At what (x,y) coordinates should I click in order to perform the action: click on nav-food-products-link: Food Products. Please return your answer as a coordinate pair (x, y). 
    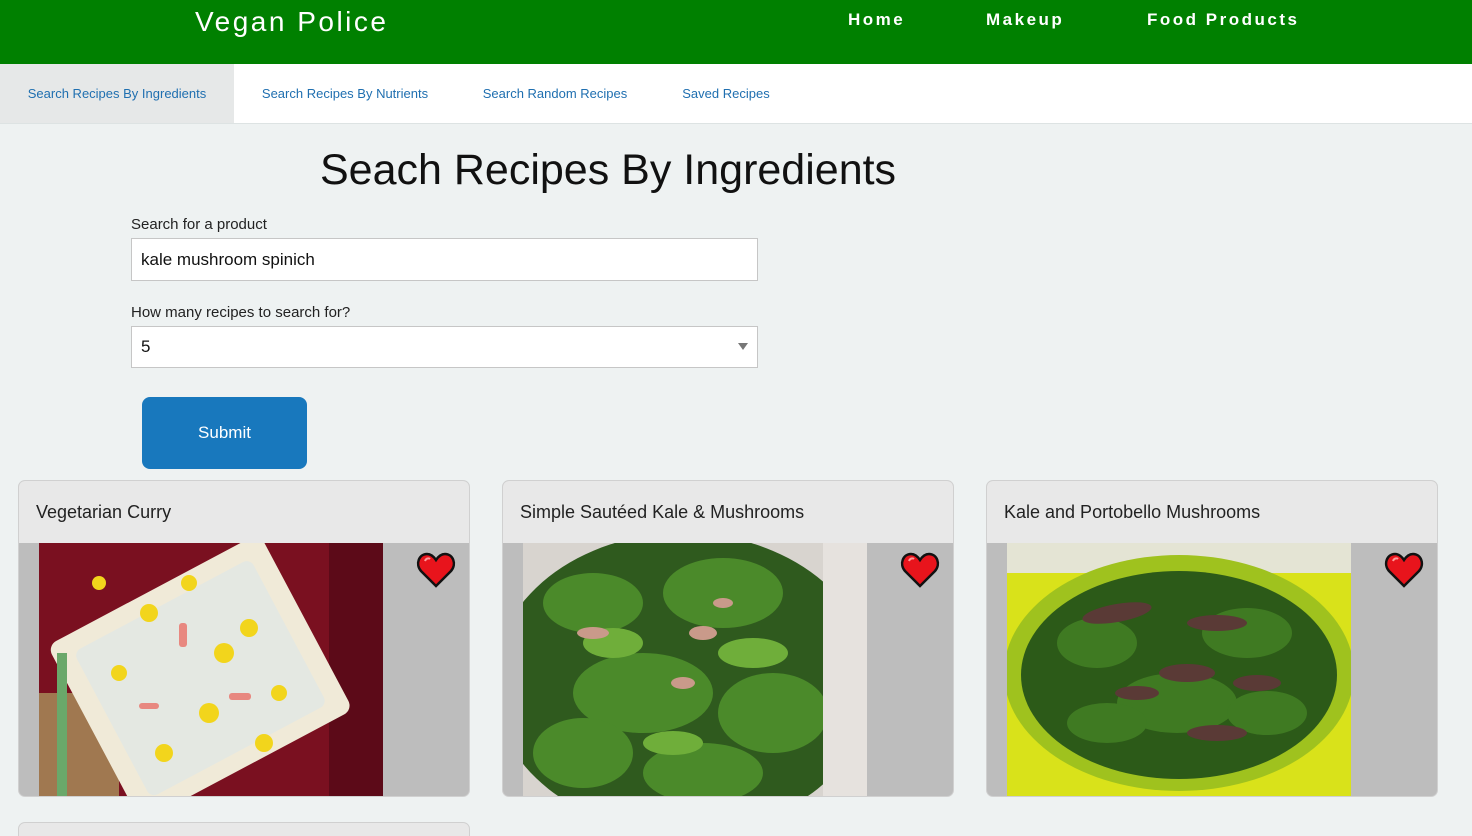
    Looking at the image, I should click on (1223, 20).